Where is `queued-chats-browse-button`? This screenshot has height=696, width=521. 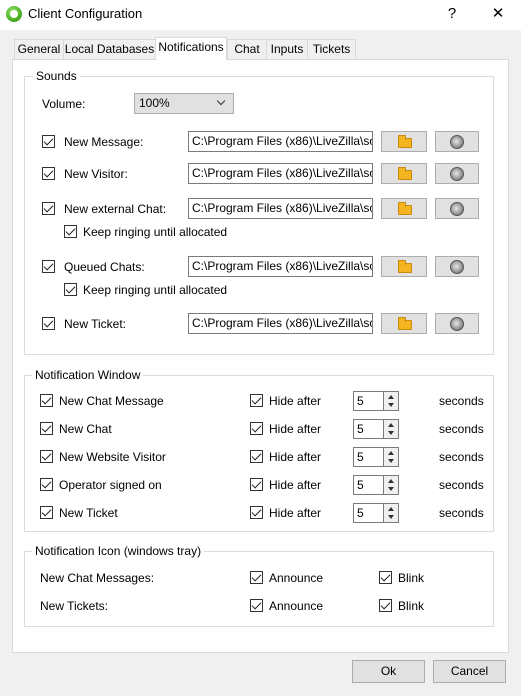
queued-chats-browse-button is located at coordinates (404, 266).